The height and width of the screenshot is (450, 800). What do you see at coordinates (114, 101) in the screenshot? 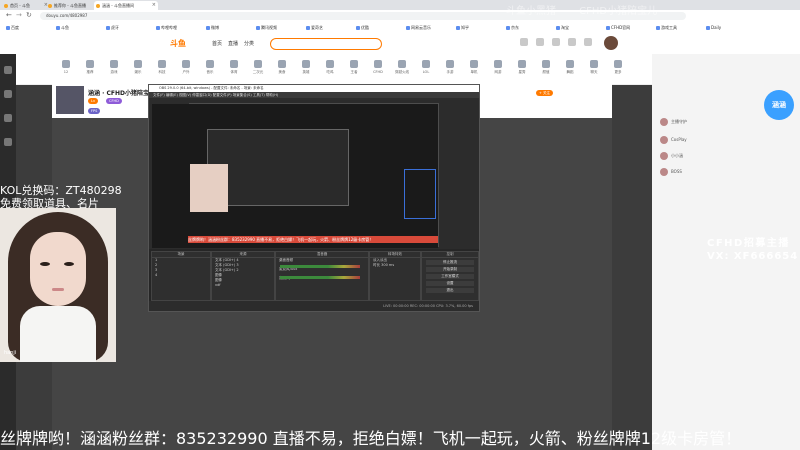
I see `category-badge: CFHD` at bounding box center [114, 101].